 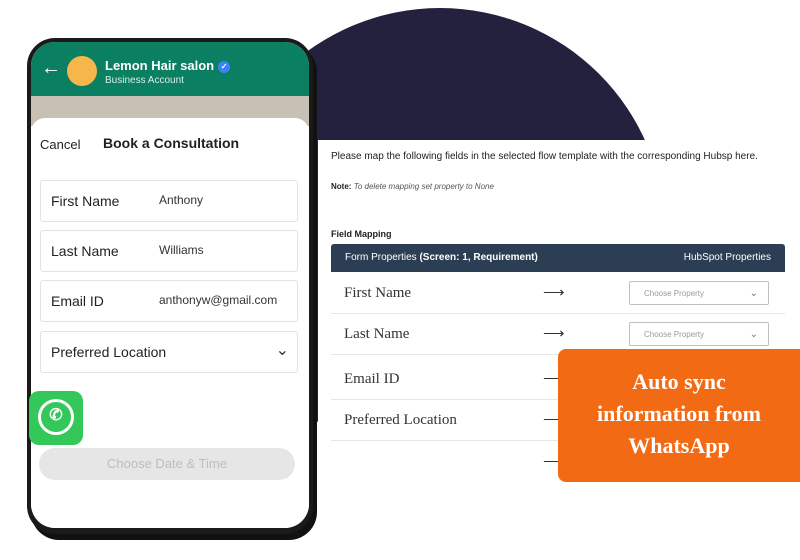 What do you see at coordinates (82, 71) in the screenshot?
I see `avatar` at bounding box center [82, 71].